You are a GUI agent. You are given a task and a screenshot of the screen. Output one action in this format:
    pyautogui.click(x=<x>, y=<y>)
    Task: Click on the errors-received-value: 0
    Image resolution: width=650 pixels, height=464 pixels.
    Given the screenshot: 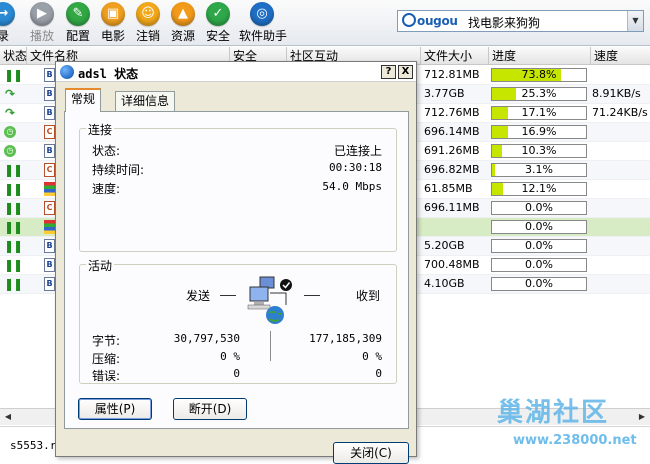 What is the action you would take?
    pyautogui.click(x=378, y=373)
    